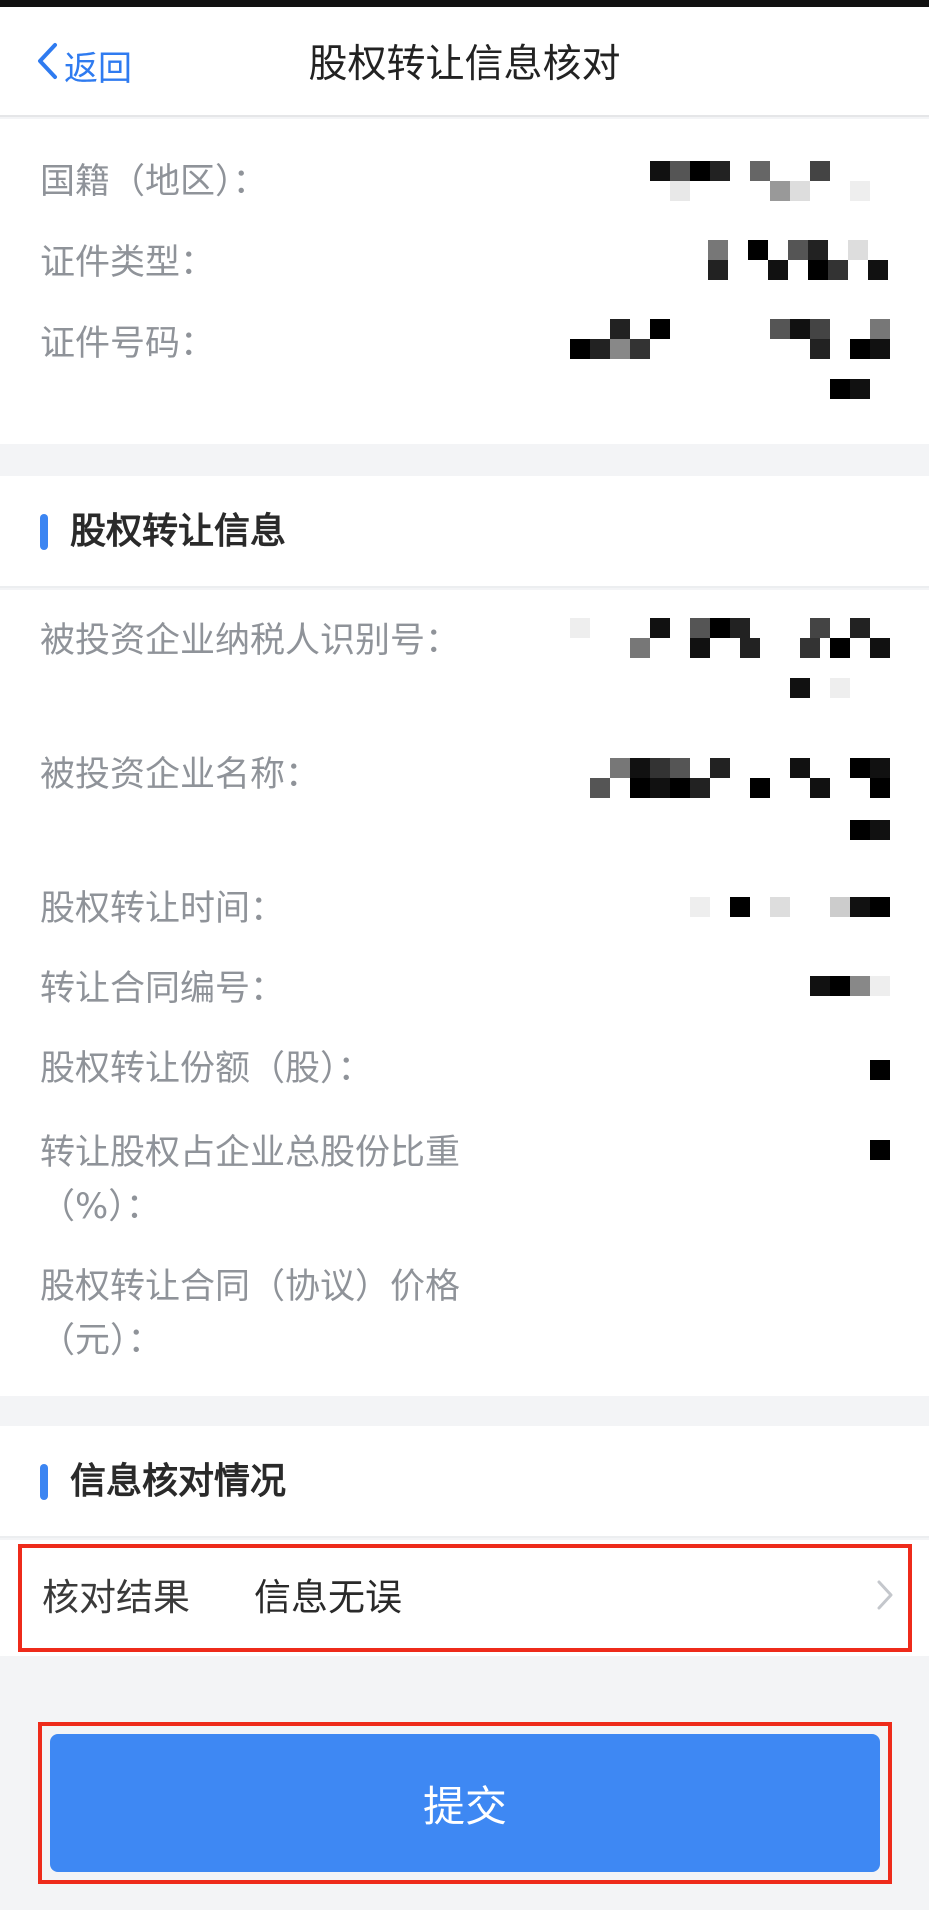  I want to click on transfer-time-value-redacted, so click(790, 908).